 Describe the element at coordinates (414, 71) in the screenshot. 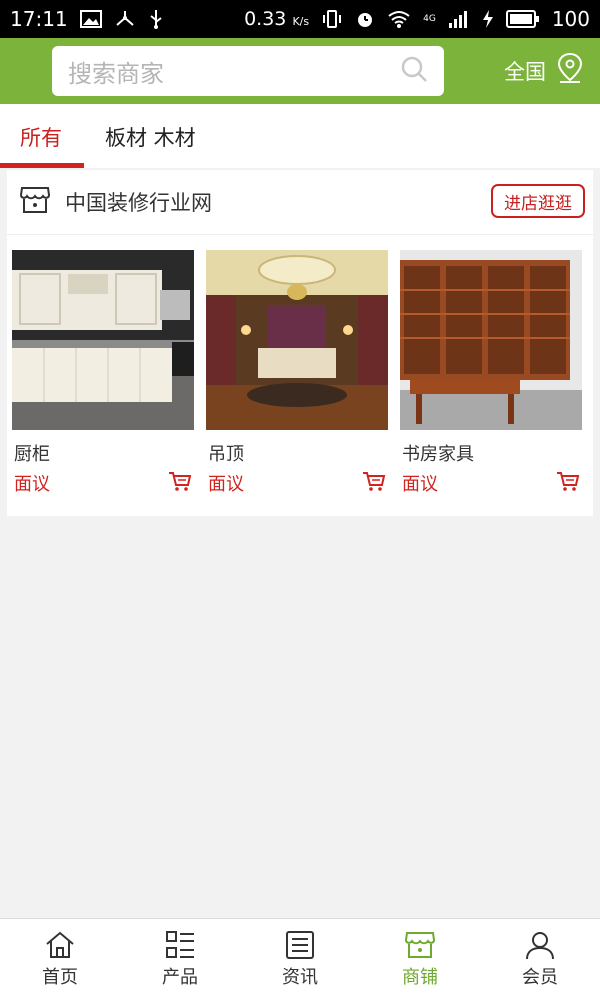

I see `search-icon` at that location.